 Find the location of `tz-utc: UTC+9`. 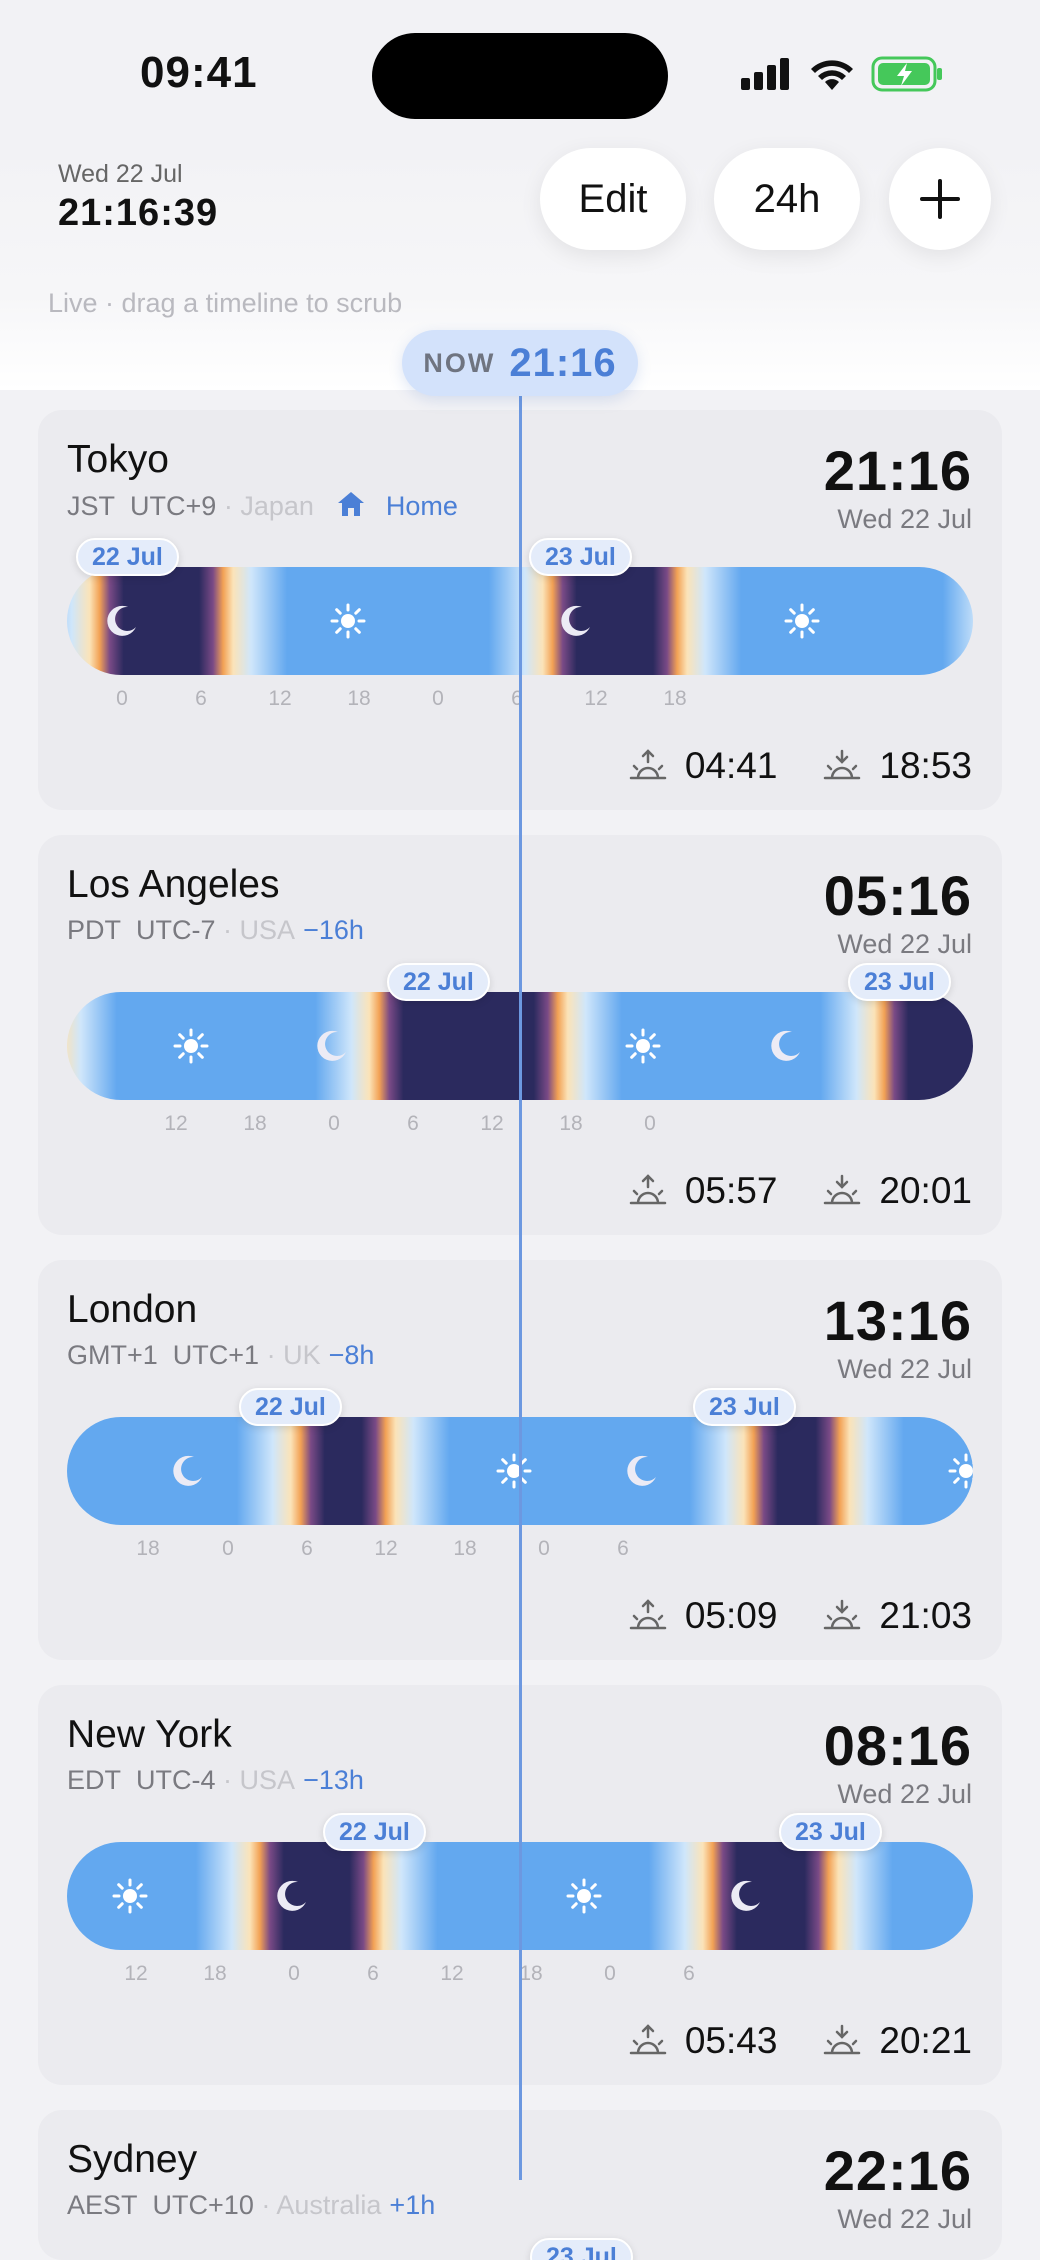

tz-utc: UTC+9 is located at coordinates (173, 506).